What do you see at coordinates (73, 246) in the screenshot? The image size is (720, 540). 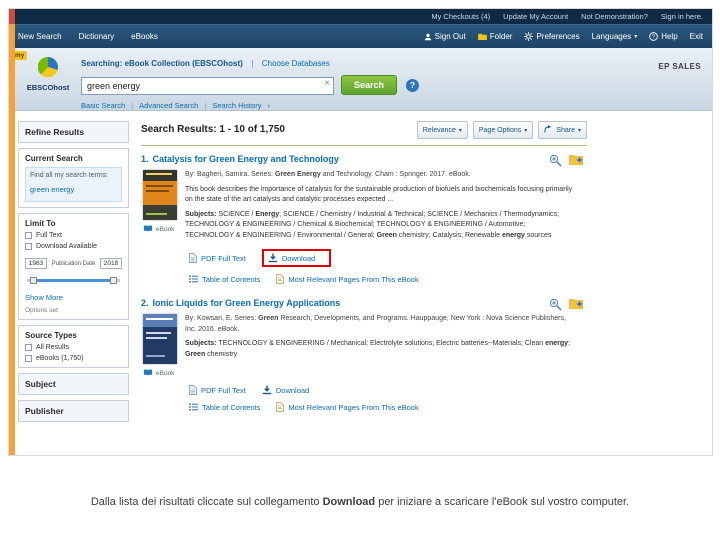 I see `download-available-option: Download Available` at bounding box center [73, 246].